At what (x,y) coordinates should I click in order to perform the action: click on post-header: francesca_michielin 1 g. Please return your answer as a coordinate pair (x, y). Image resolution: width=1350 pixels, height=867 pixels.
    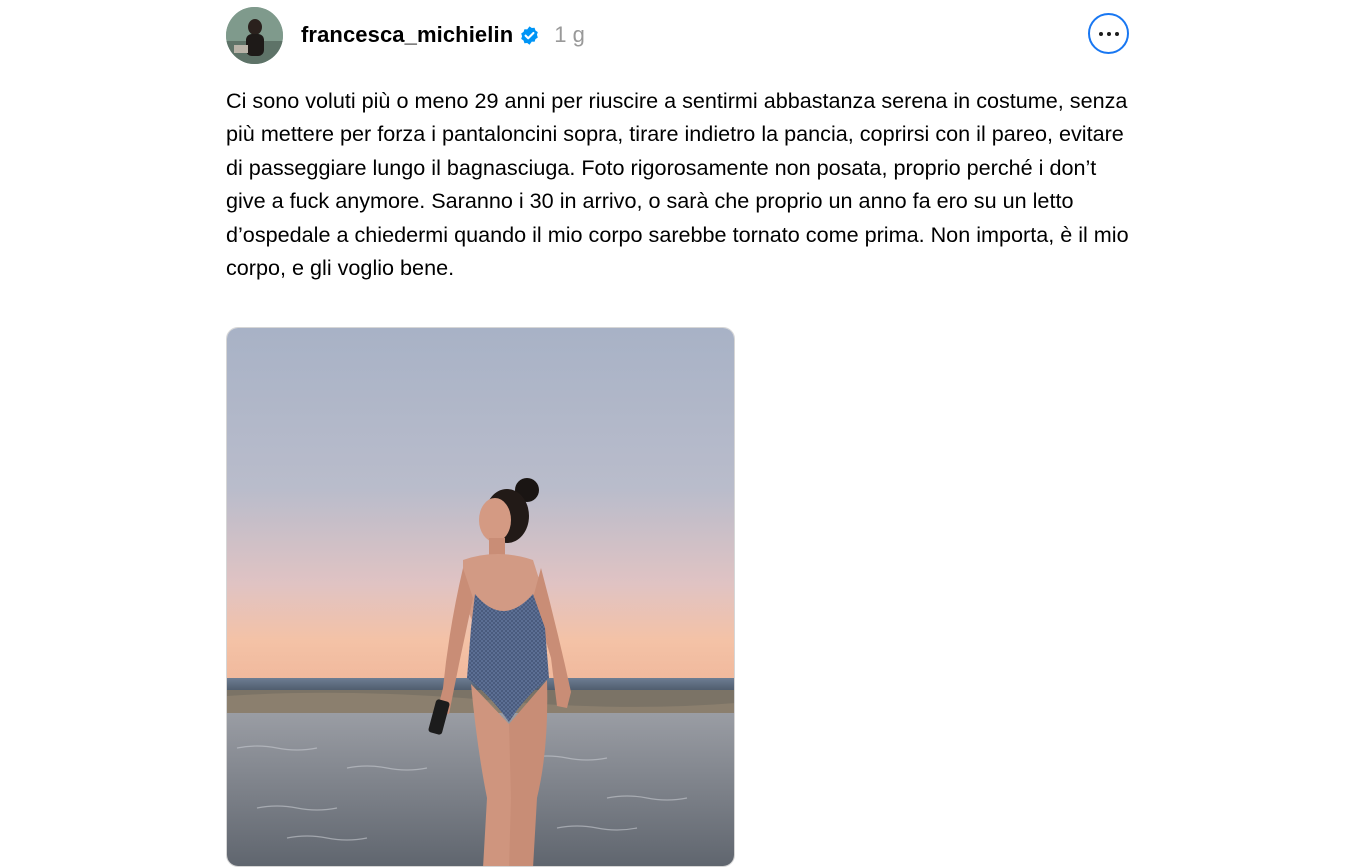
    Looking at the image, I should click on (405, 35).